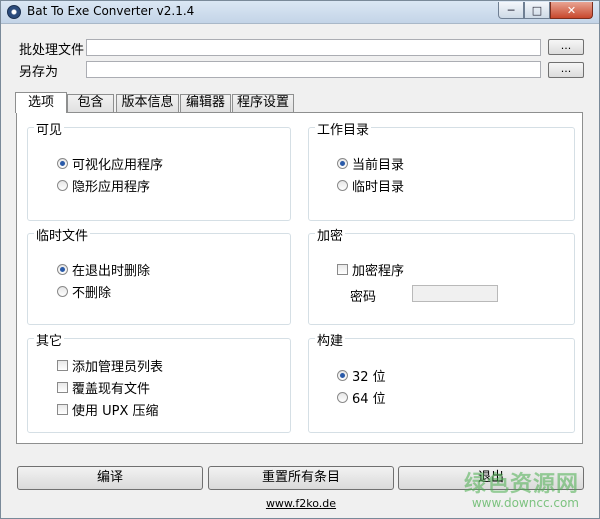  I want to click on checkbox-add-admin-manifest: 添加管理员列表, so click(110, 365).